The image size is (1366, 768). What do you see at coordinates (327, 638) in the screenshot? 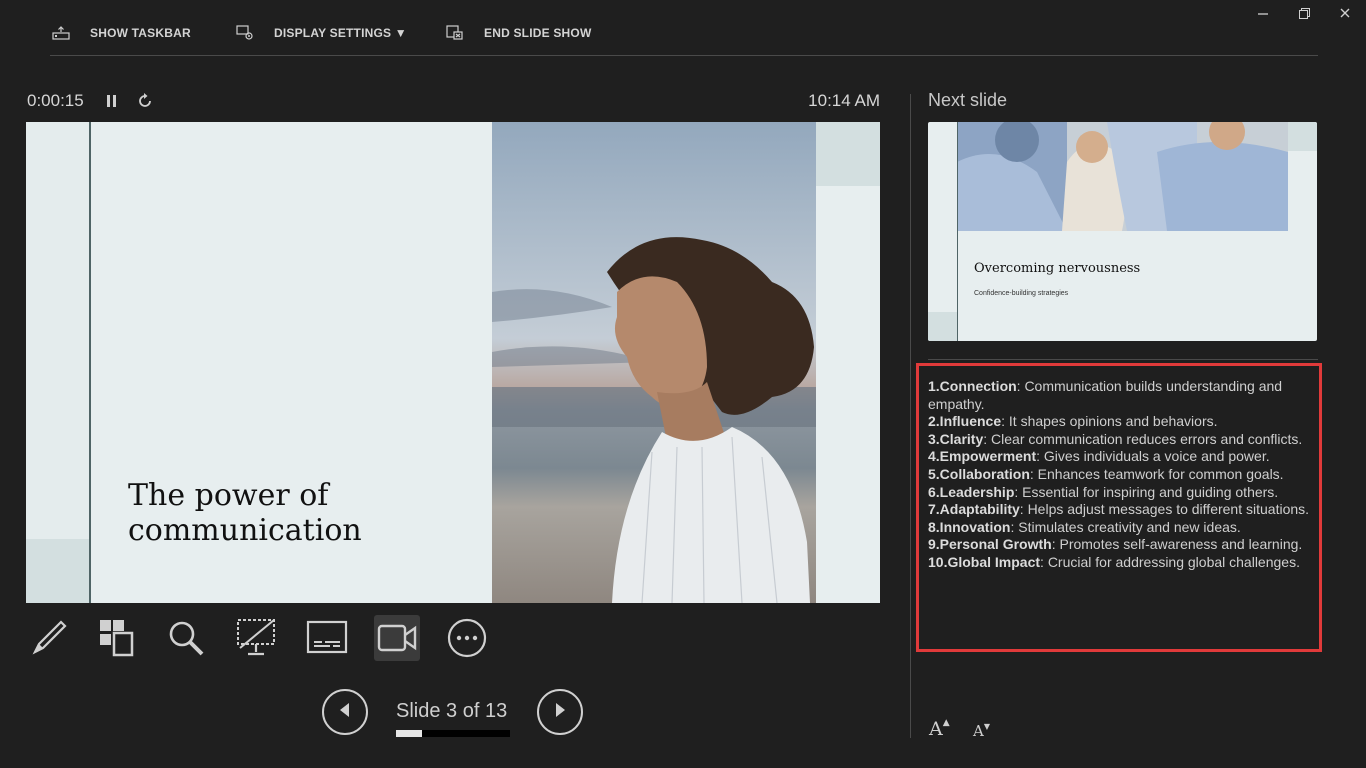
I see `subtitles-icon` at bounding box center [327, 638].